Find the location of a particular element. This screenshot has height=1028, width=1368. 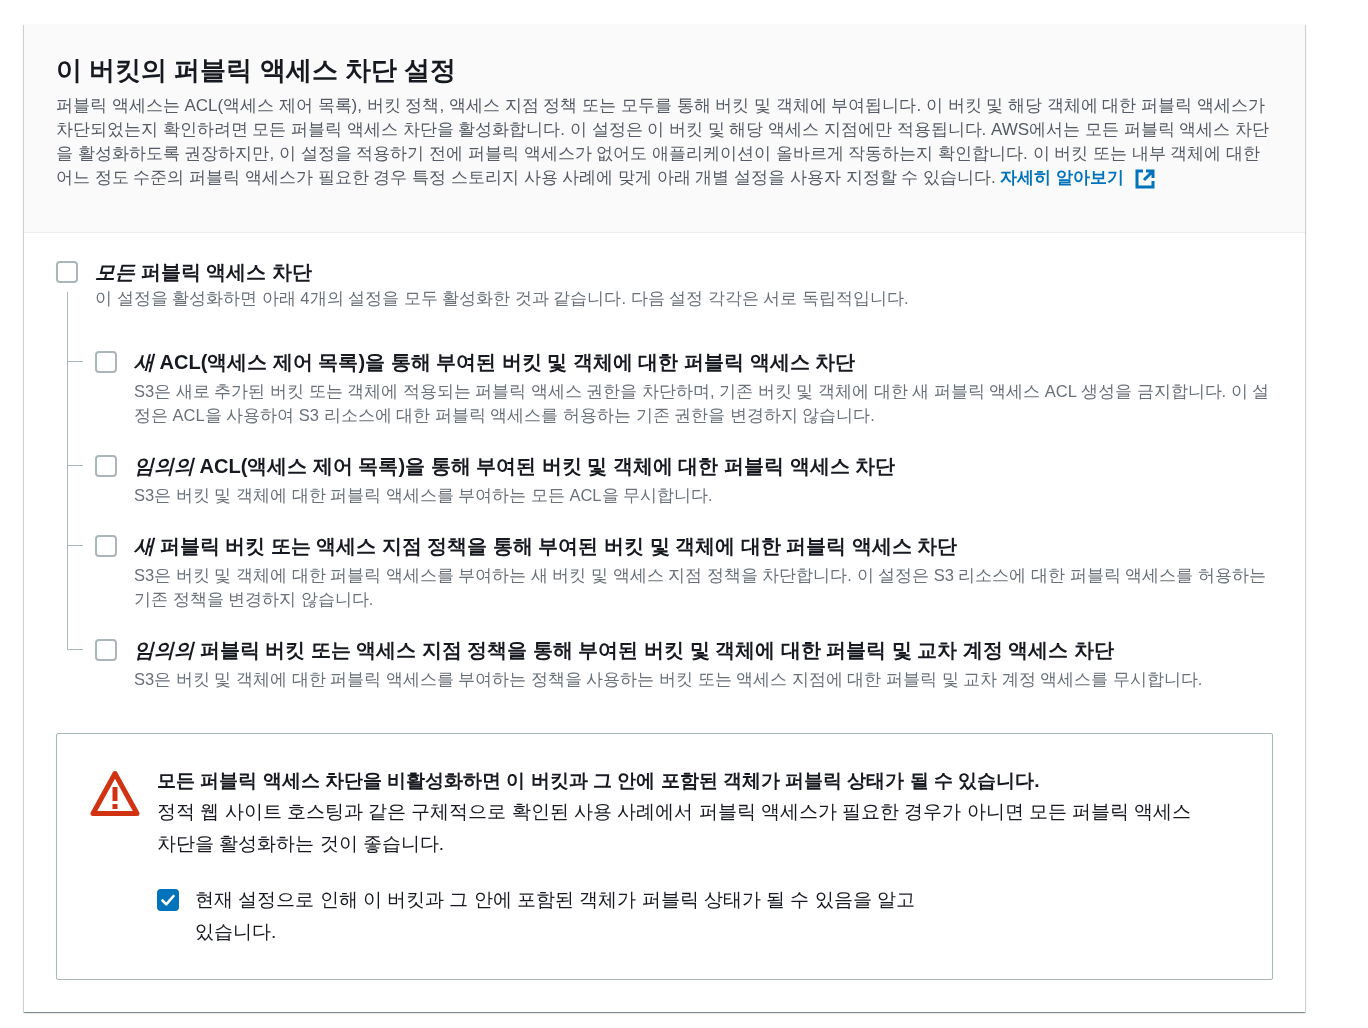

option-description: S3은 버킷 및 객체에 대한 퍼블릭 액세스를 부여하는 새 버킷 및 액세스 지점 정책을 차단합니다. 이 설정은 S3 리소스에 대한 퍼블릭 액세스를 허용하는 기존 정책을 변경하지 않습니다. is located at coordinates (700, 587).